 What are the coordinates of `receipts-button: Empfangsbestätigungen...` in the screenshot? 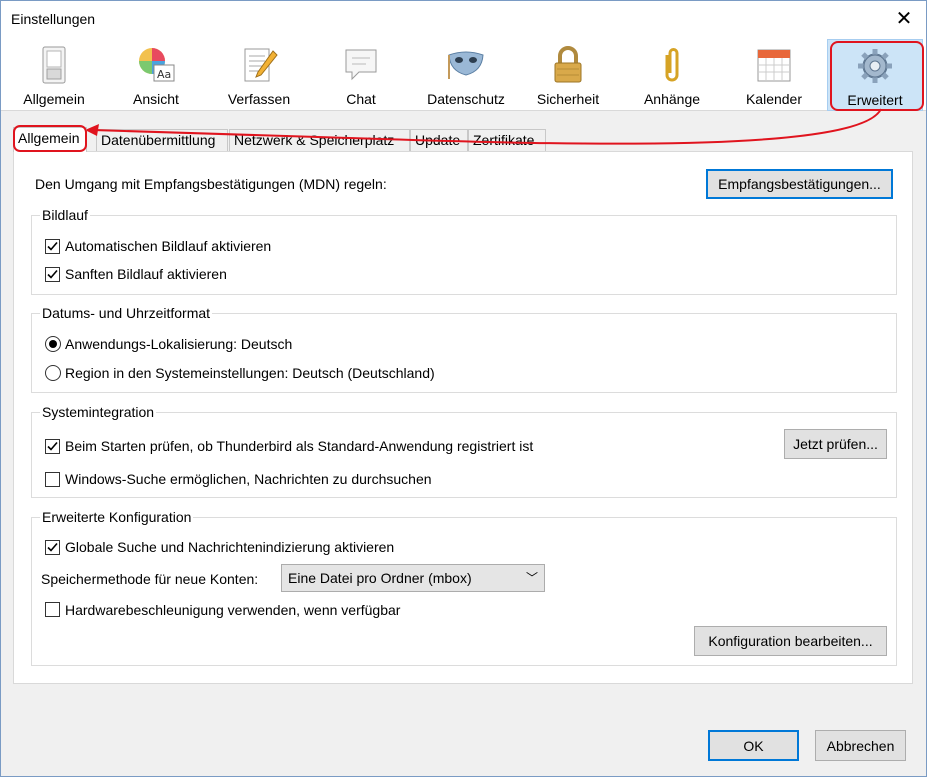 It's located at (799, 184).